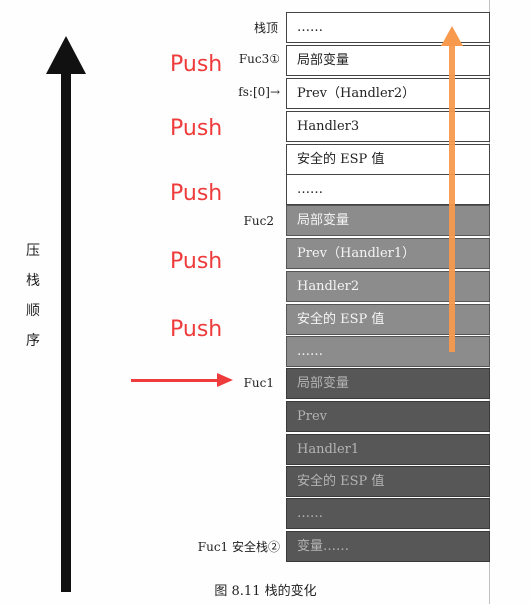 This screenshot has width=531, height=604. What do you see at coordinates (258, 221) in the screenshot?
I see `fuc2-label: Fuc2` at bounding box center [258, 221].